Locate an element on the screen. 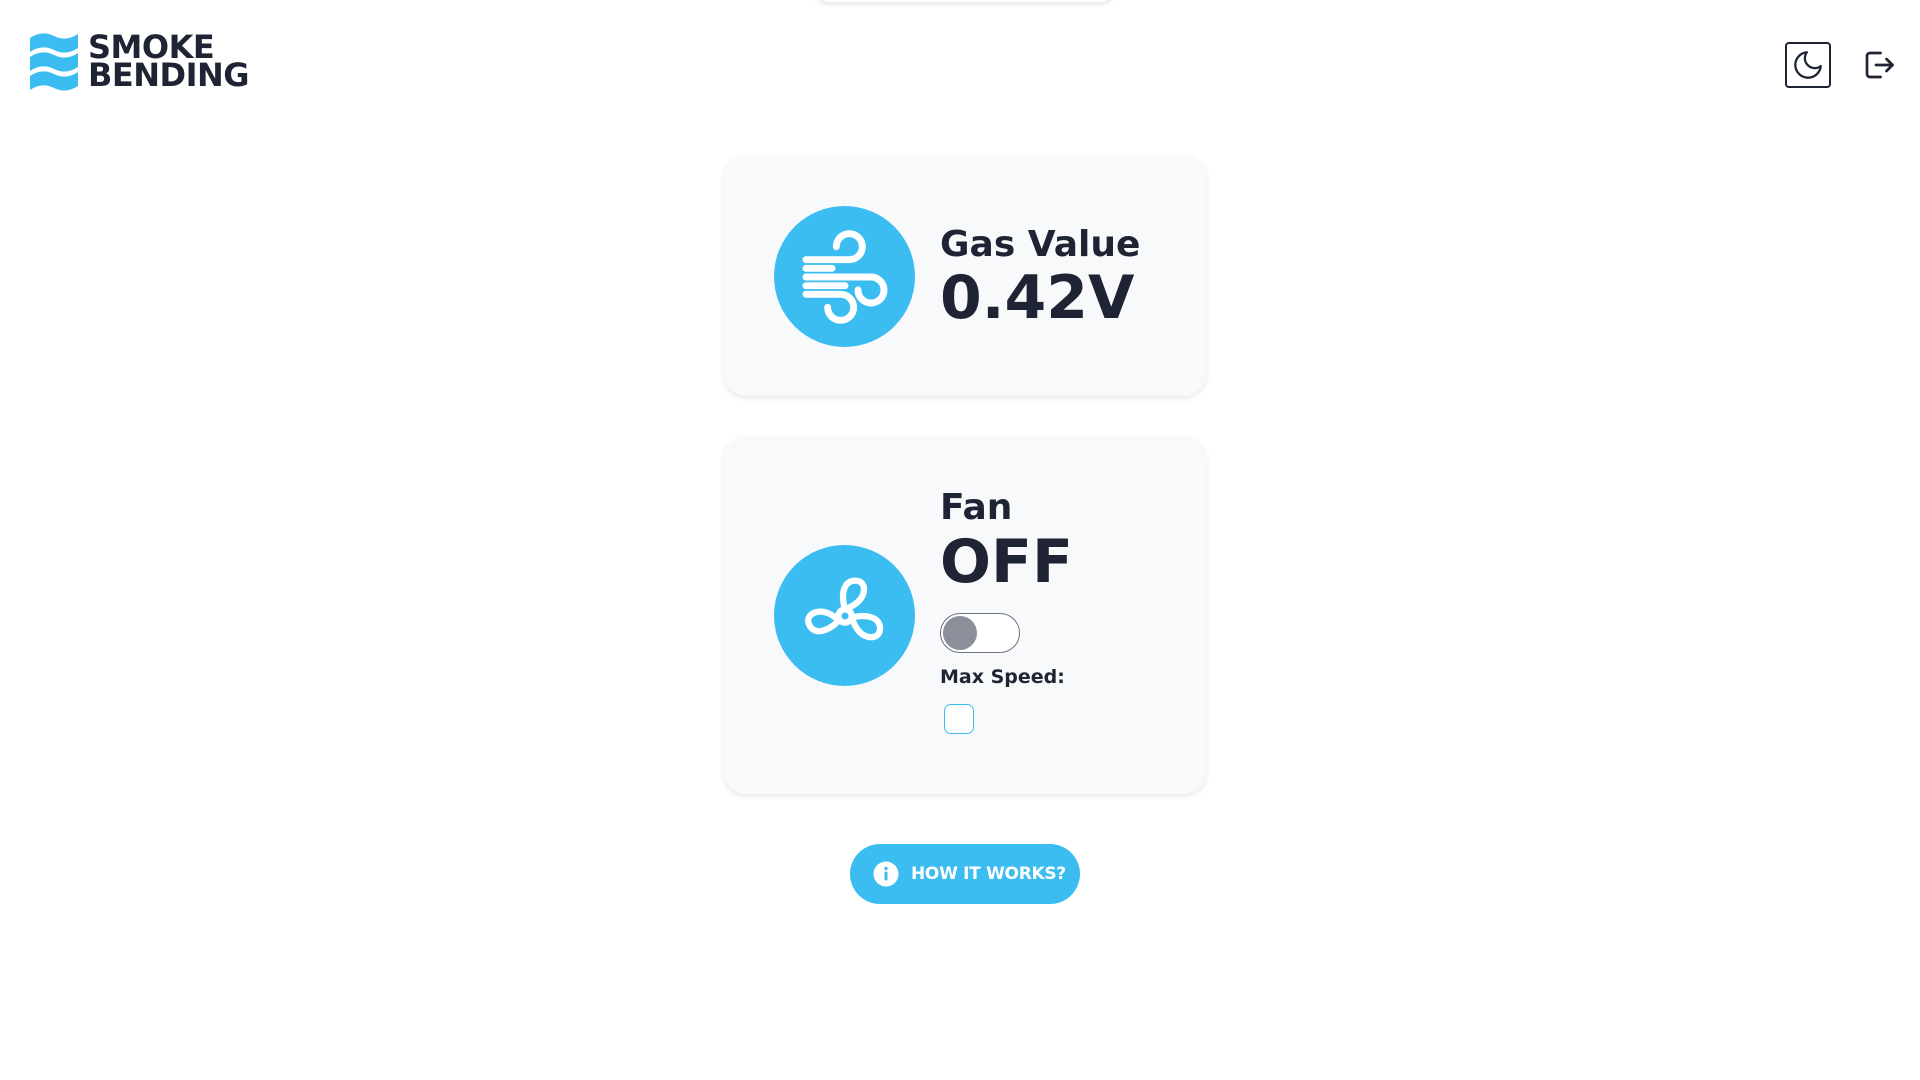 This screenshot has width=1920, height=1080. gas-value-reading: 0.42V is located at coordinates (1037, 298).